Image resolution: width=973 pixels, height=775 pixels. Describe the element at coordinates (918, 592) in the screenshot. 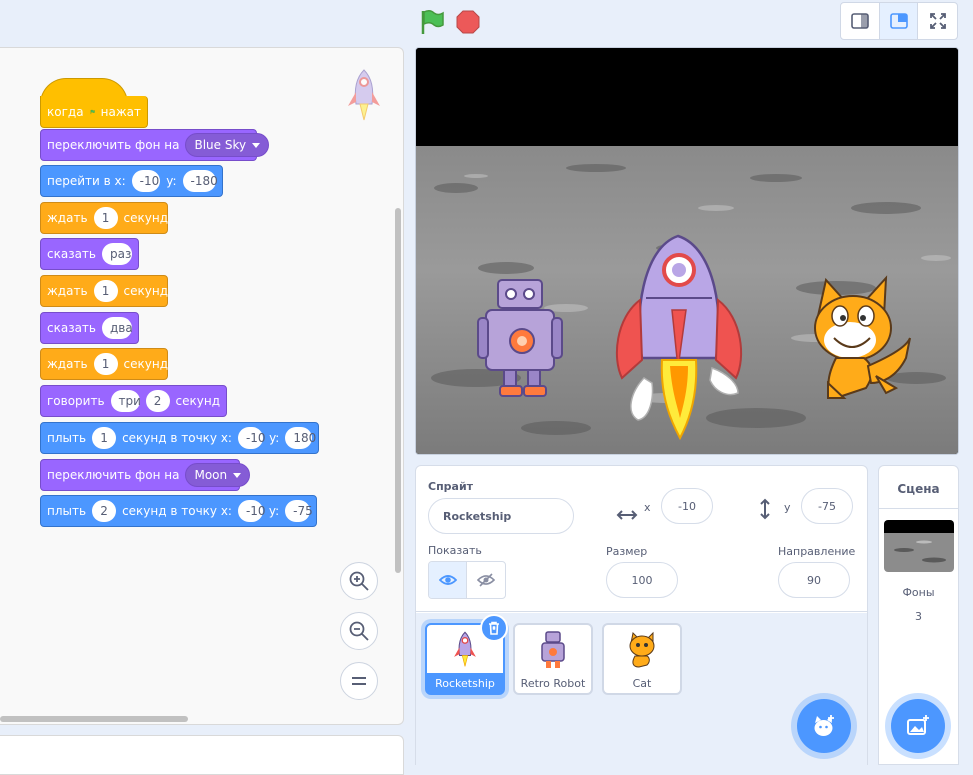

I see `backdrops-label: Фоны` at that location.